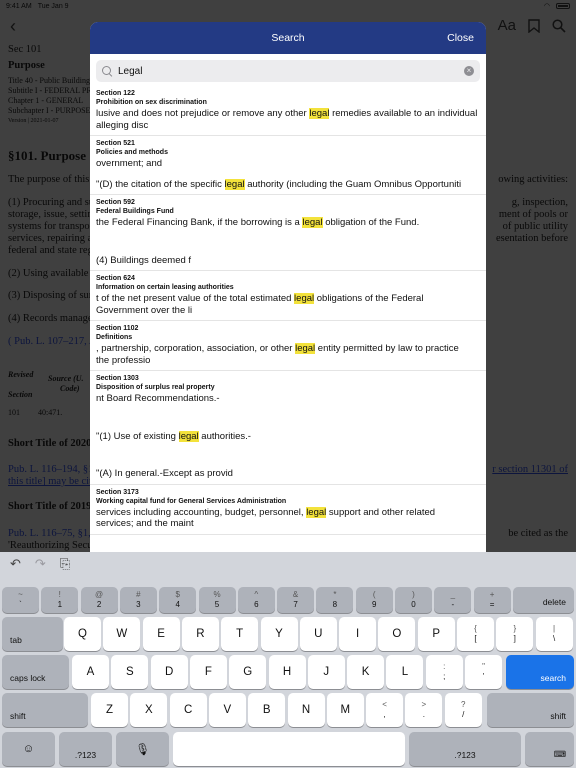 The width and height of the screenshot is (576, 768). I want to click on delete-key: delete, so click(543, 600).